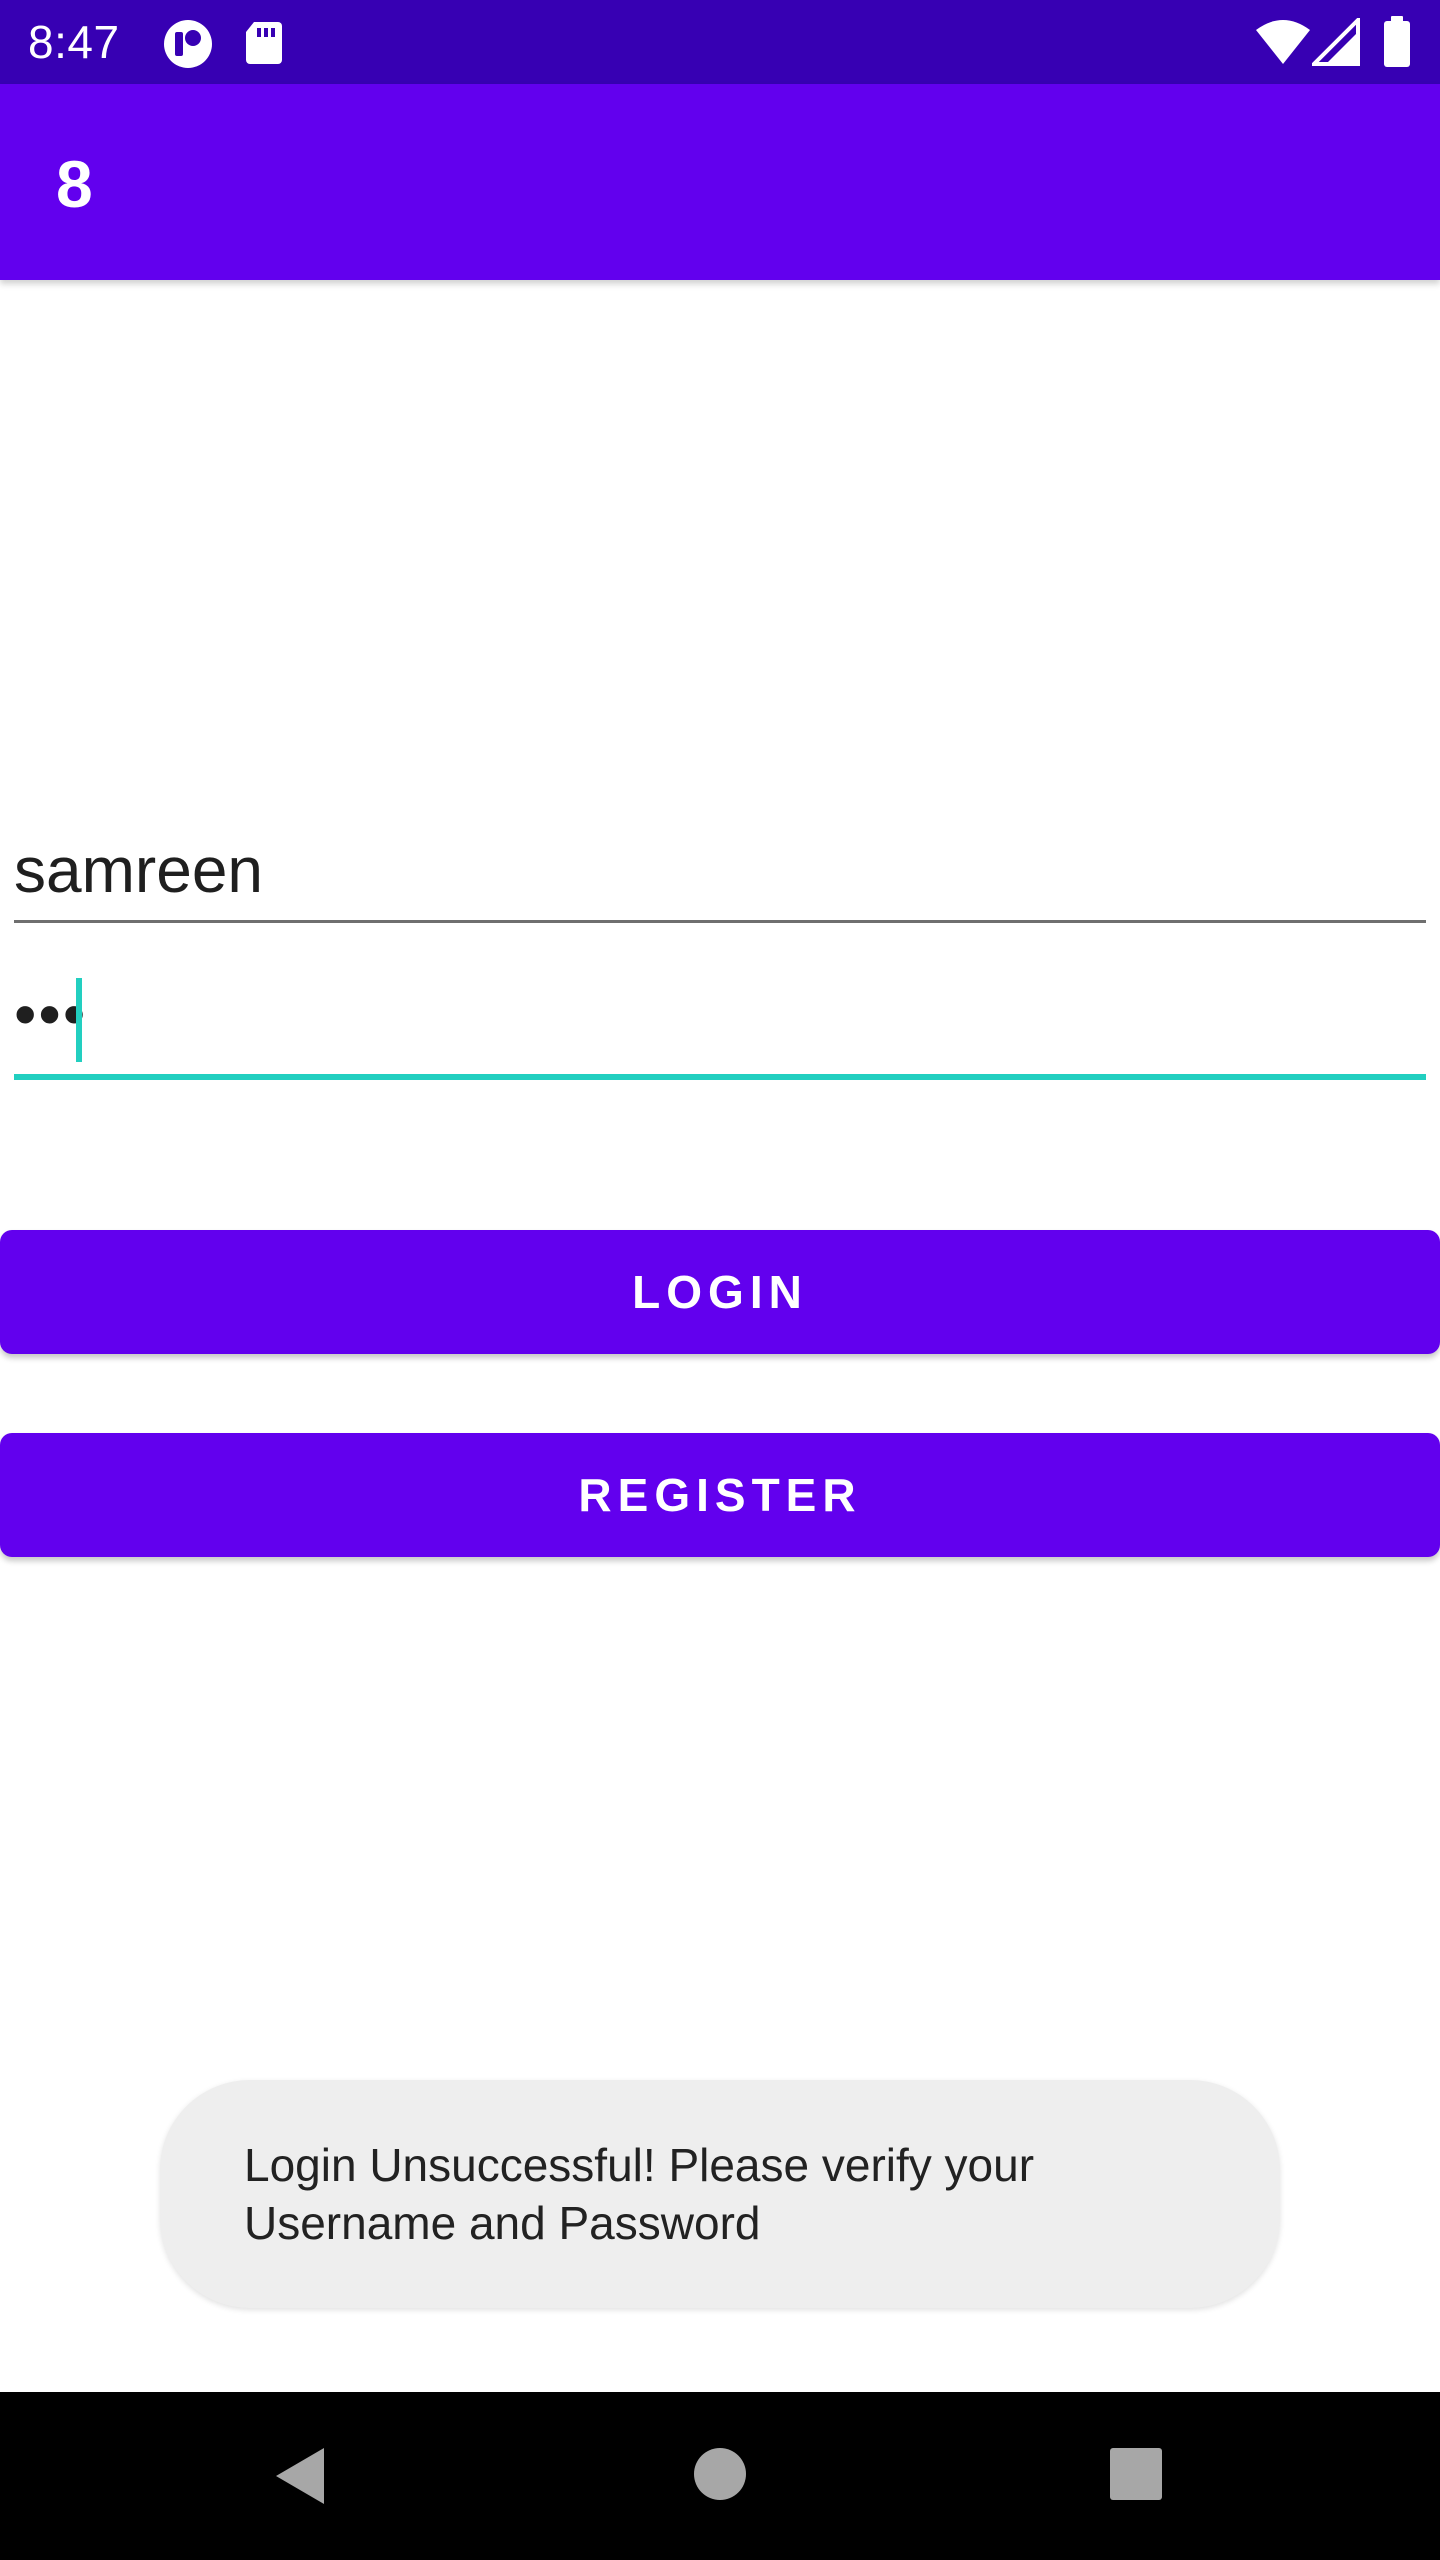  Describe the element at coordinates (79, 1020) in the screenshot. I see `text-cursor` at that location.